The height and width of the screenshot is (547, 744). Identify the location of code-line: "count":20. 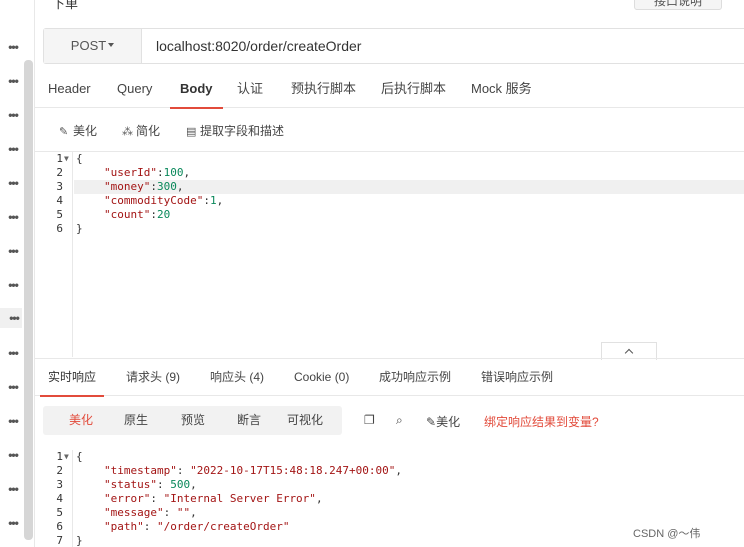
(137, 214).